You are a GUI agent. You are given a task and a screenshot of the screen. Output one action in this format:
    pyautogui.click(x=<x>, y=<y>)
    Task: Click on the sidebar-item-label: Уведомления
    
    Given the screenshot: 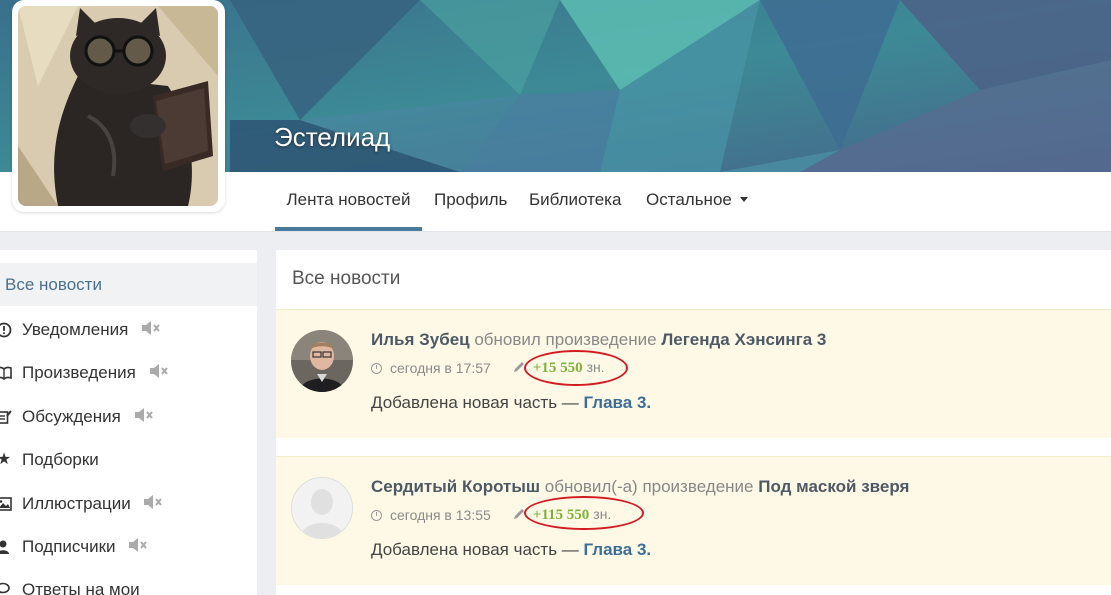 What is the action you would take?
    pyautogui.click(x=75, y=329)
    